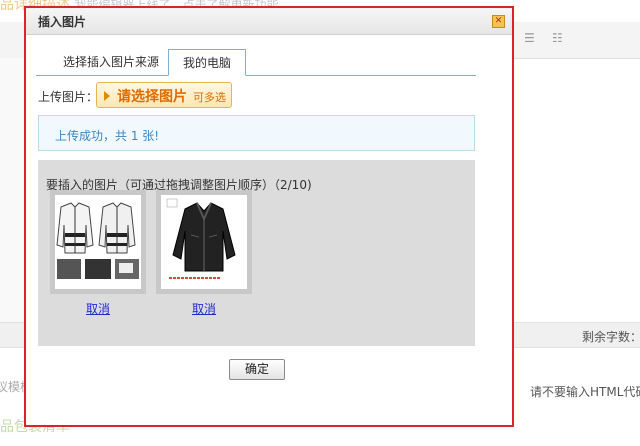 This screenshot has height=446, width=640. Describe the element at coordinates (531, 38) in the screenshot. I see `unordered-list-icon: ☰` at that location.